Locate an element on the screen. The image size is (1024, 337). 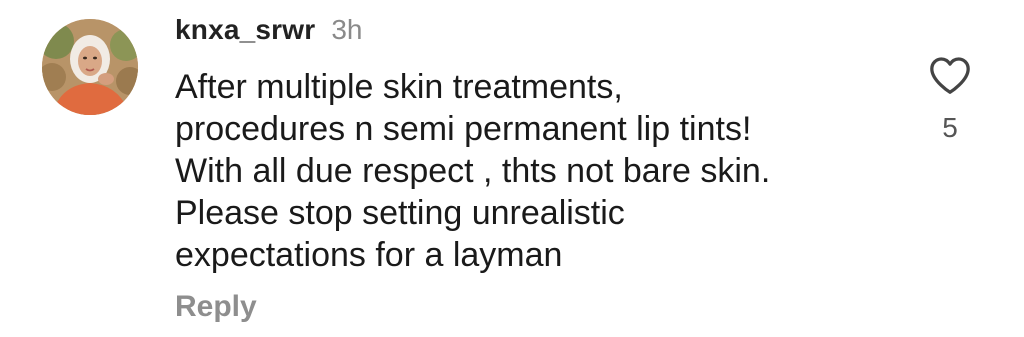
comment-header: knxa_srwr 3h is located at coordinates (269, 34).